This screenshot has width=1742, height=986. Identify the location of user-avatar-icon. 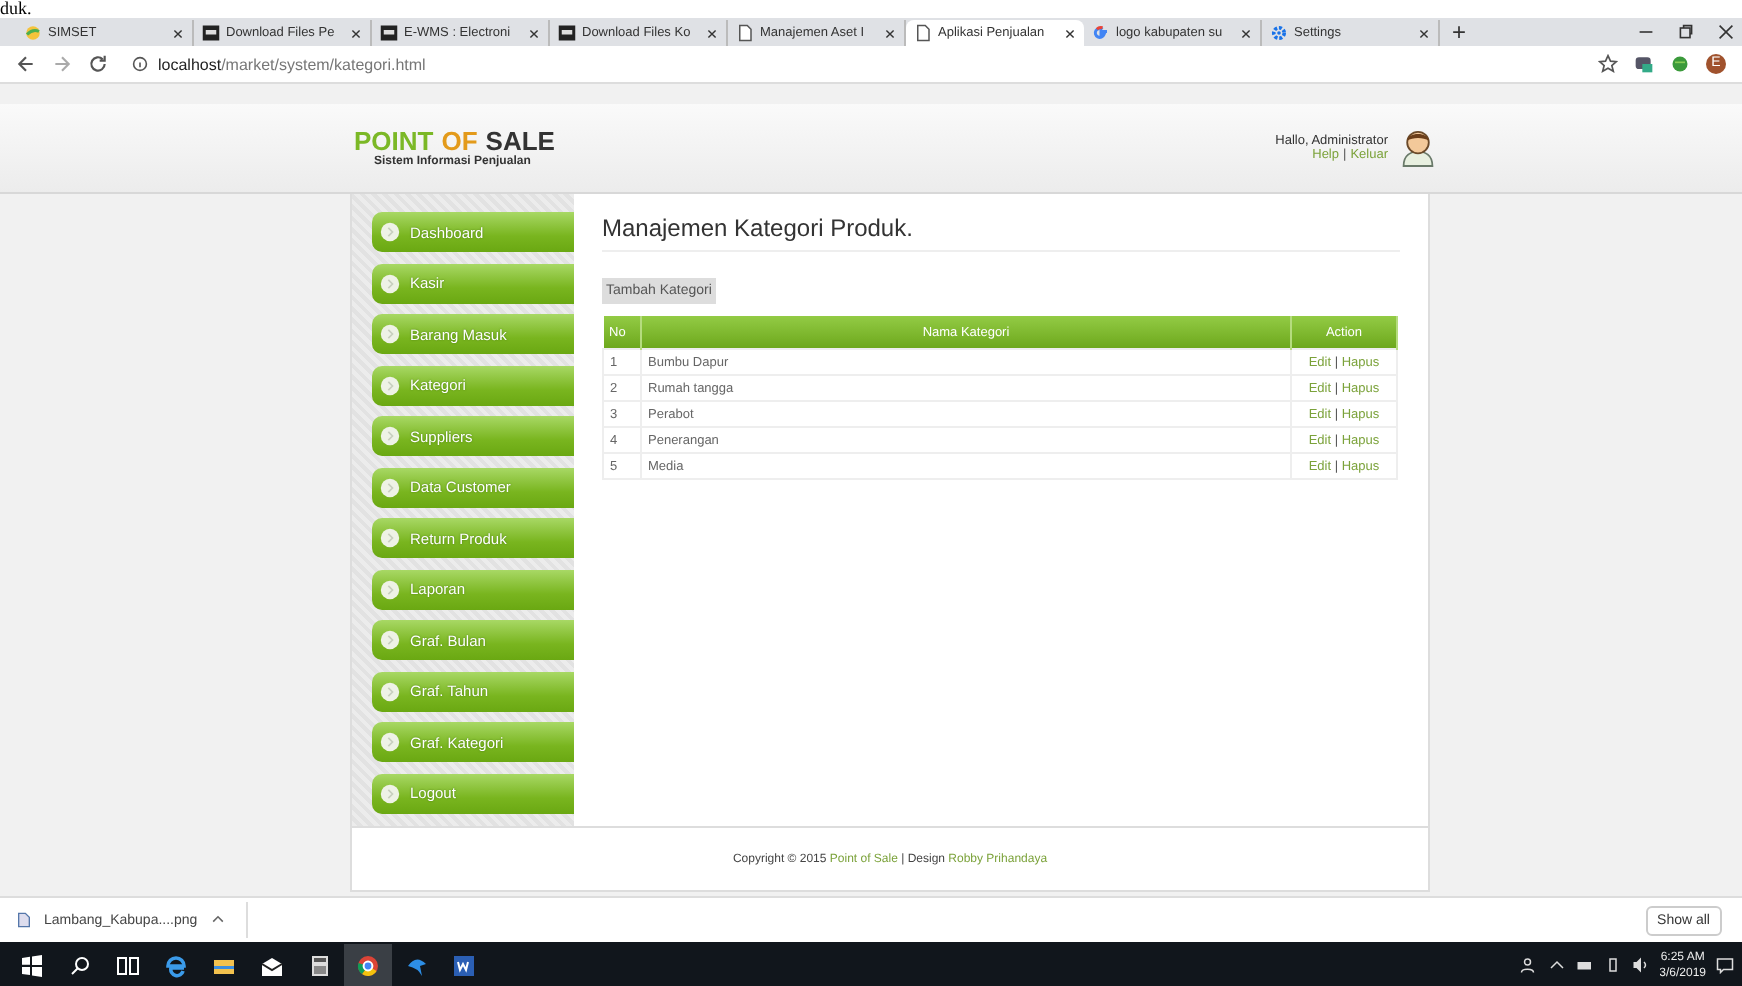
(1418, 148).